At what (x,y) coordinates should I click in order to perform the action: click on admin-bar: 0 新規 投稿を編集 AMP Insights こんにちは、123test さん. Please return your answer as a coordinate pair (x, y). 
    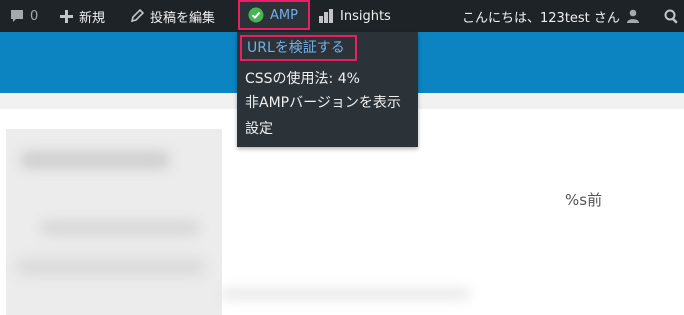
    Looking at the image, I should click on (342, 16).